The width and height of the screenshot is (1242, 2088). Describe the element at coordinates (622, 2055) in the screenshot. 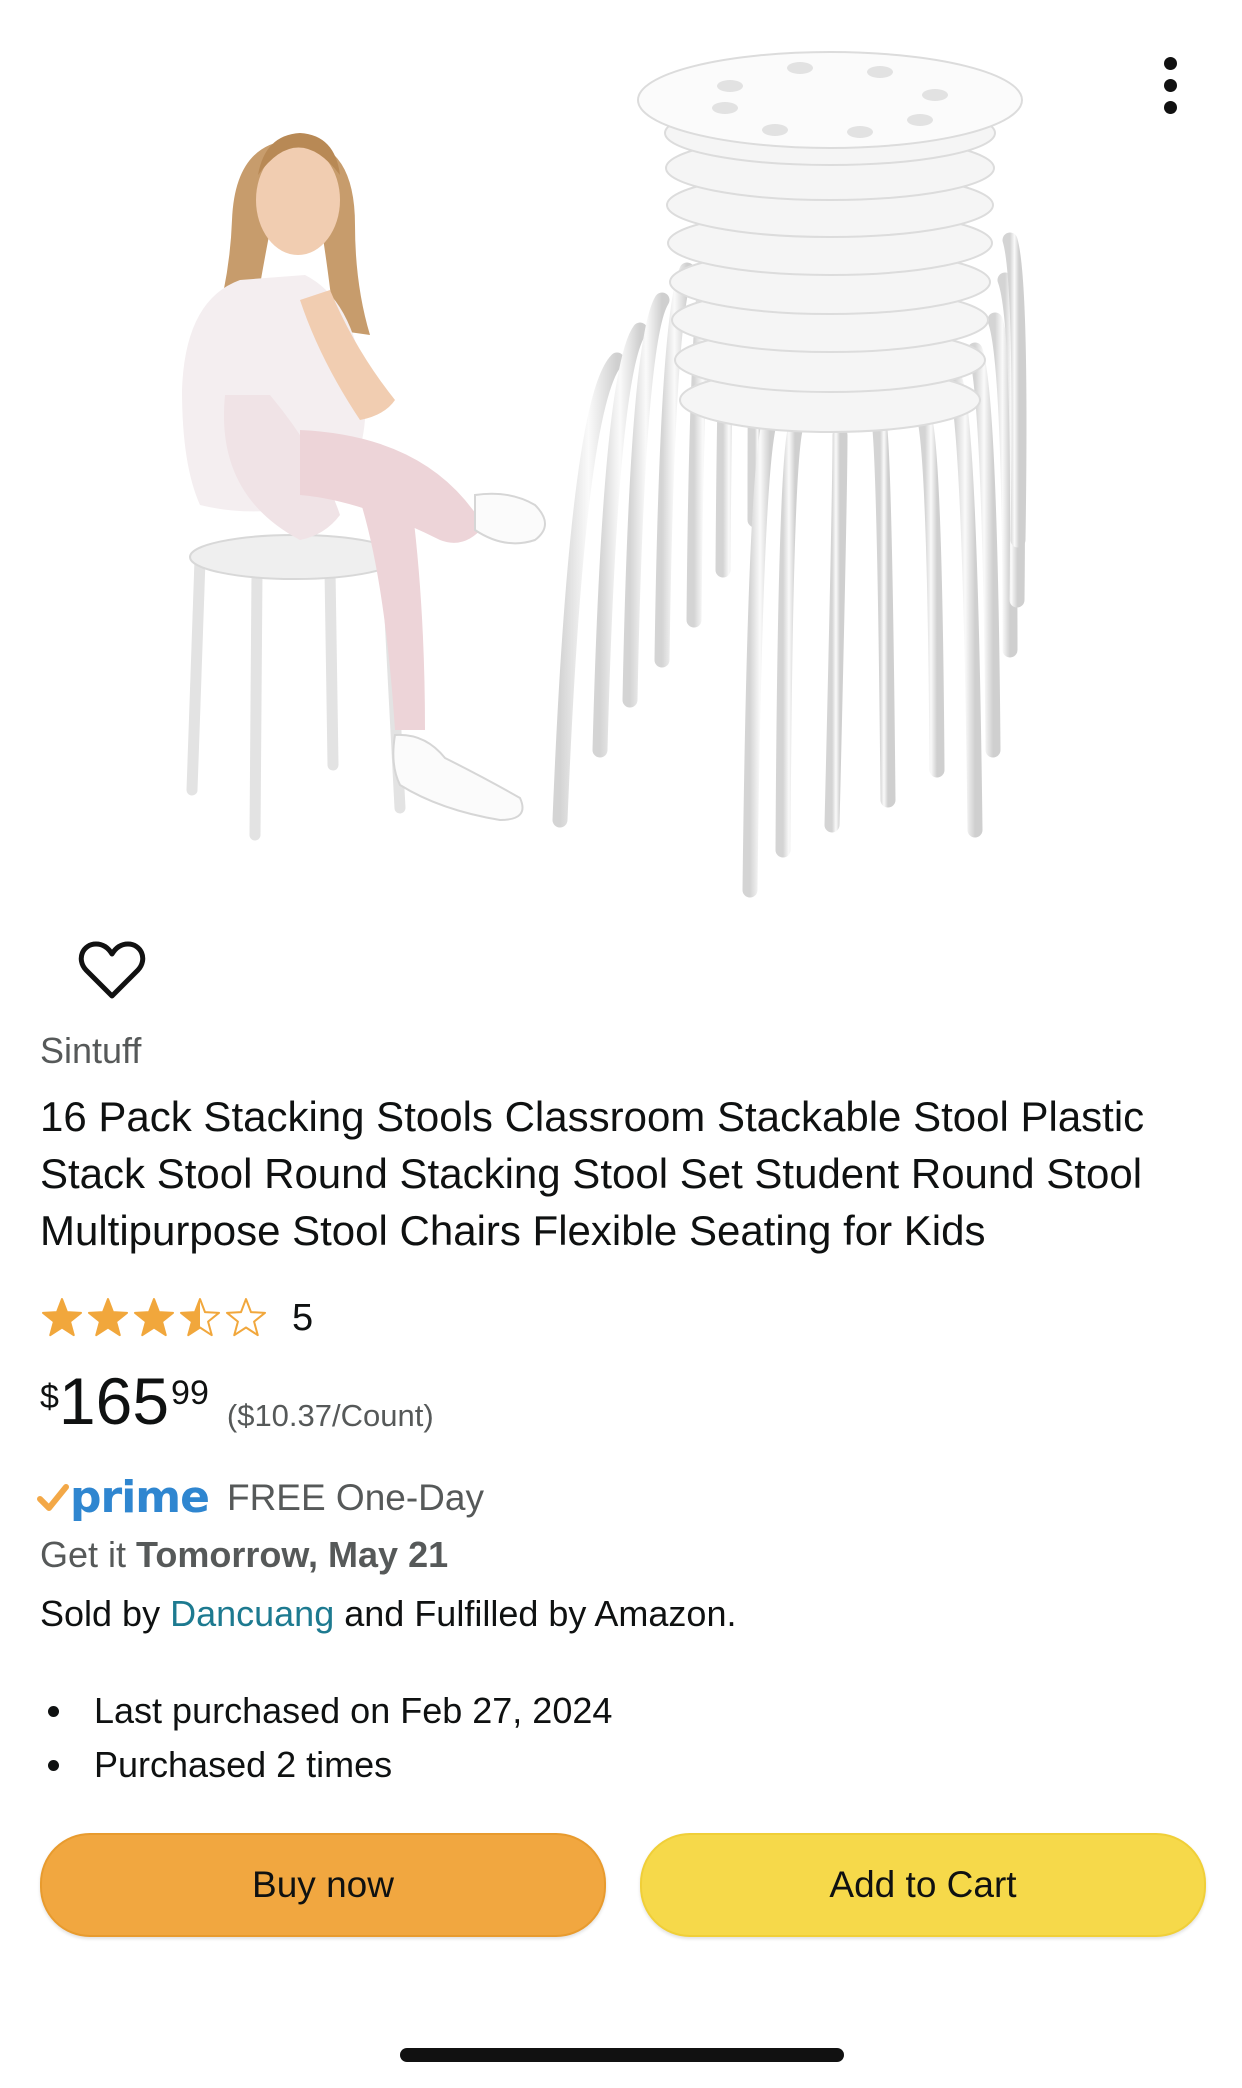

I see `home-indicator` at that location.